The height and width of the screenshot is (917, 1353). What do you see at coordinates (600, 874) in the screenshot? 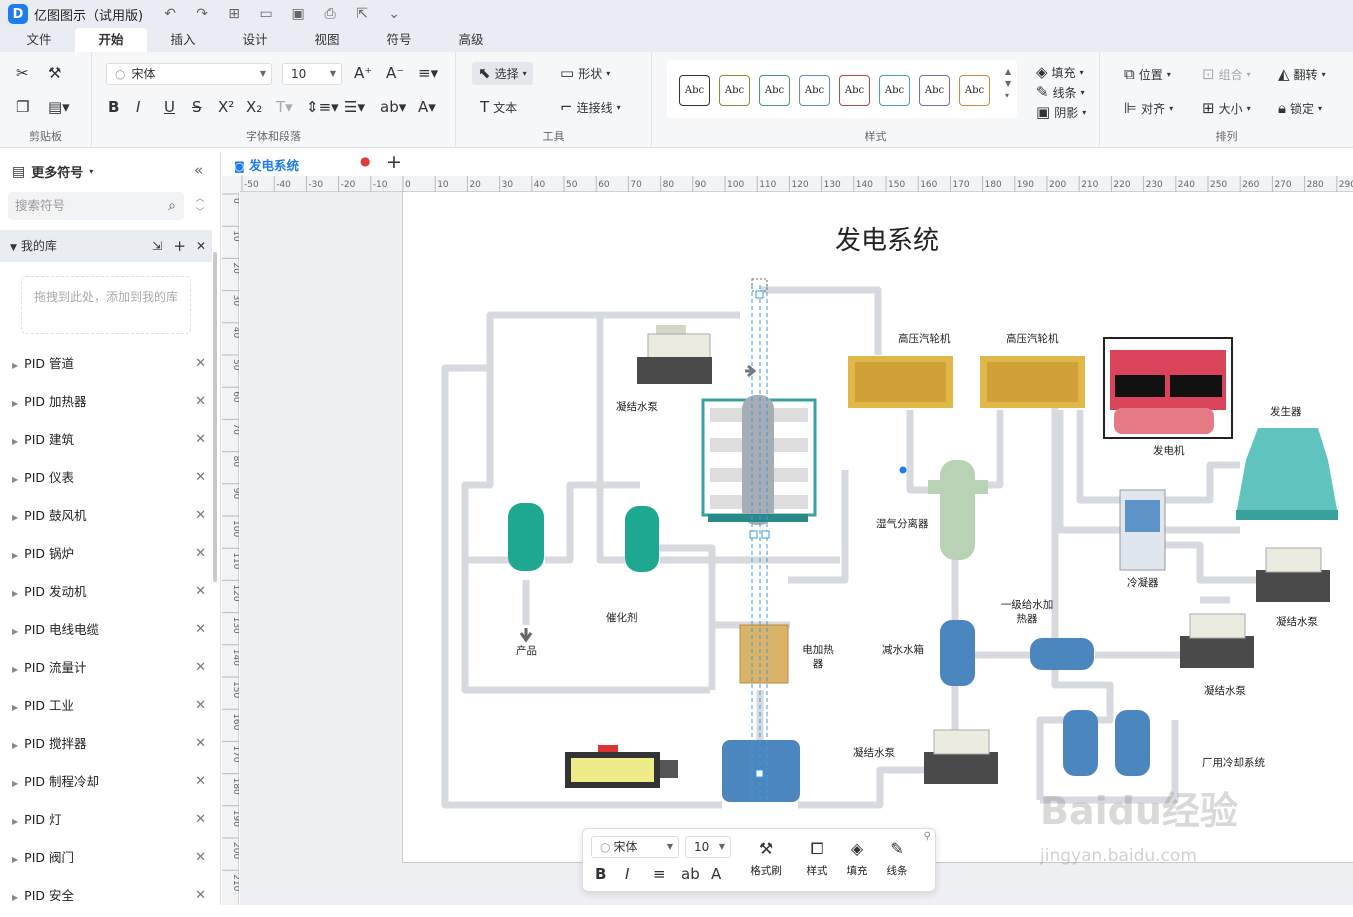
I see `float-bold-icon: B` at bounding box center [600, 874].